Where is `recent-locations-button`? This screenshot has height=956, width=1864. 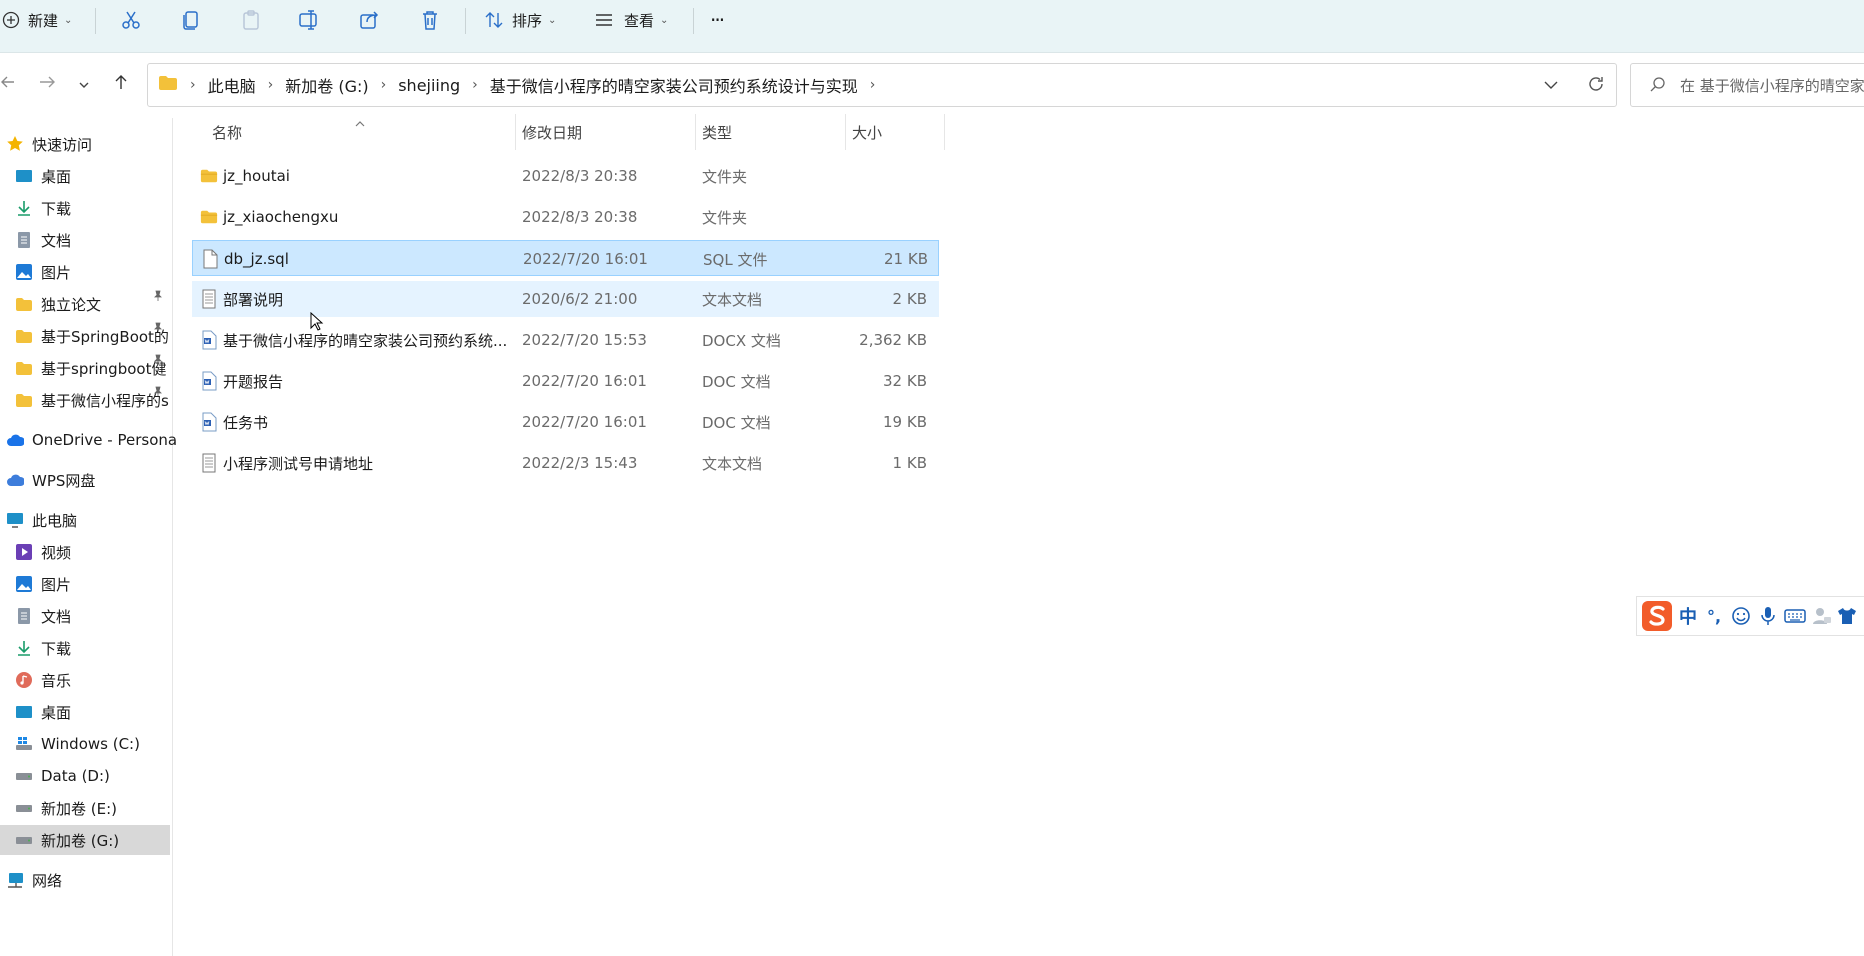
recent-locations-button is located at coordinates (84, 84).